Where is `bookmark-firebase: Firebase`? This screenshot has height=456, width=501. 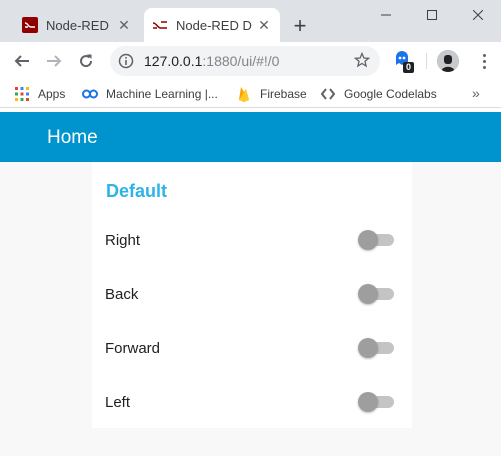 bookmark-firebase: Firebase is located at coordinates (271, 94).